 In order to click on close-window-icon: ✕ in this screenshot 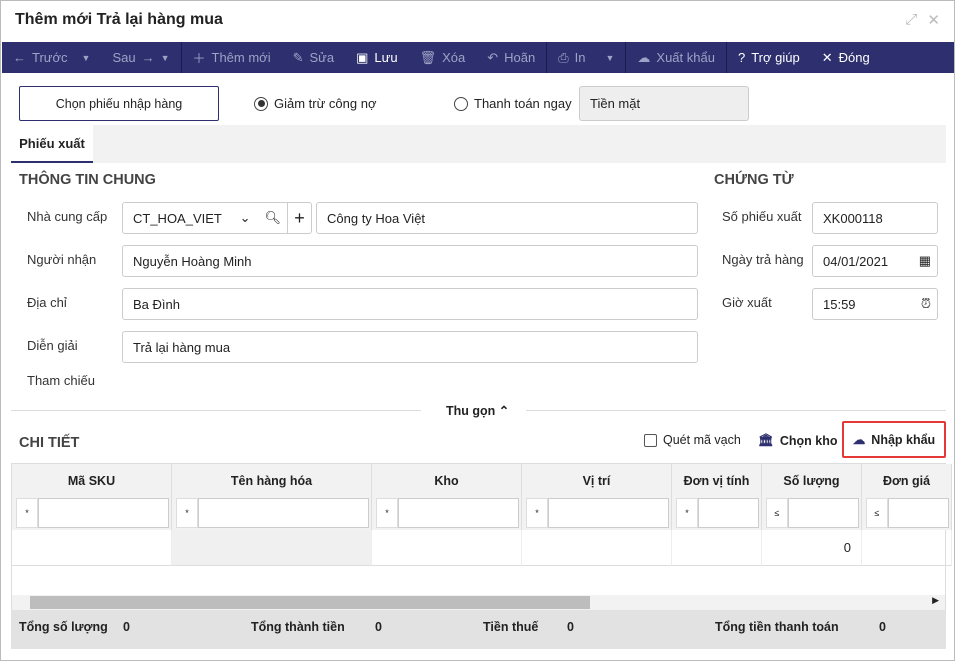, I will do `click(933, 20)`.